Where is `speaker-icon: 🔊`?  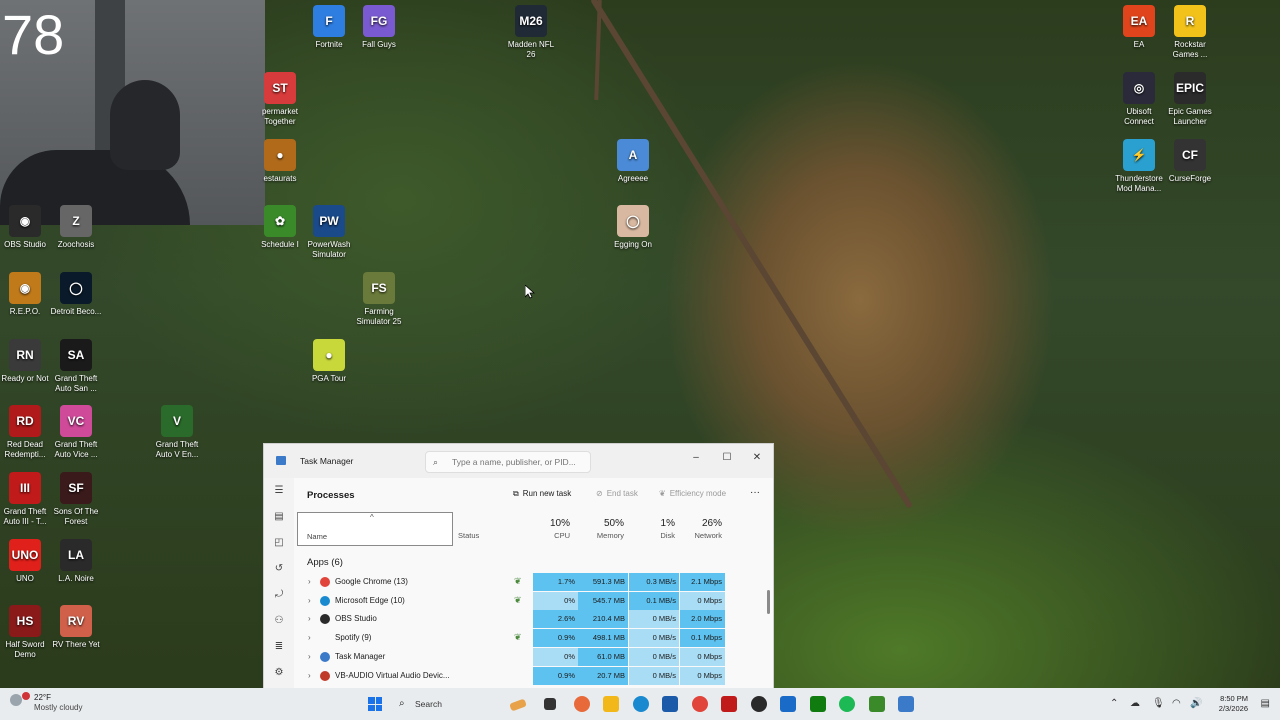
speaker-icon: 🔊 is located at coordinates (1196, 703).